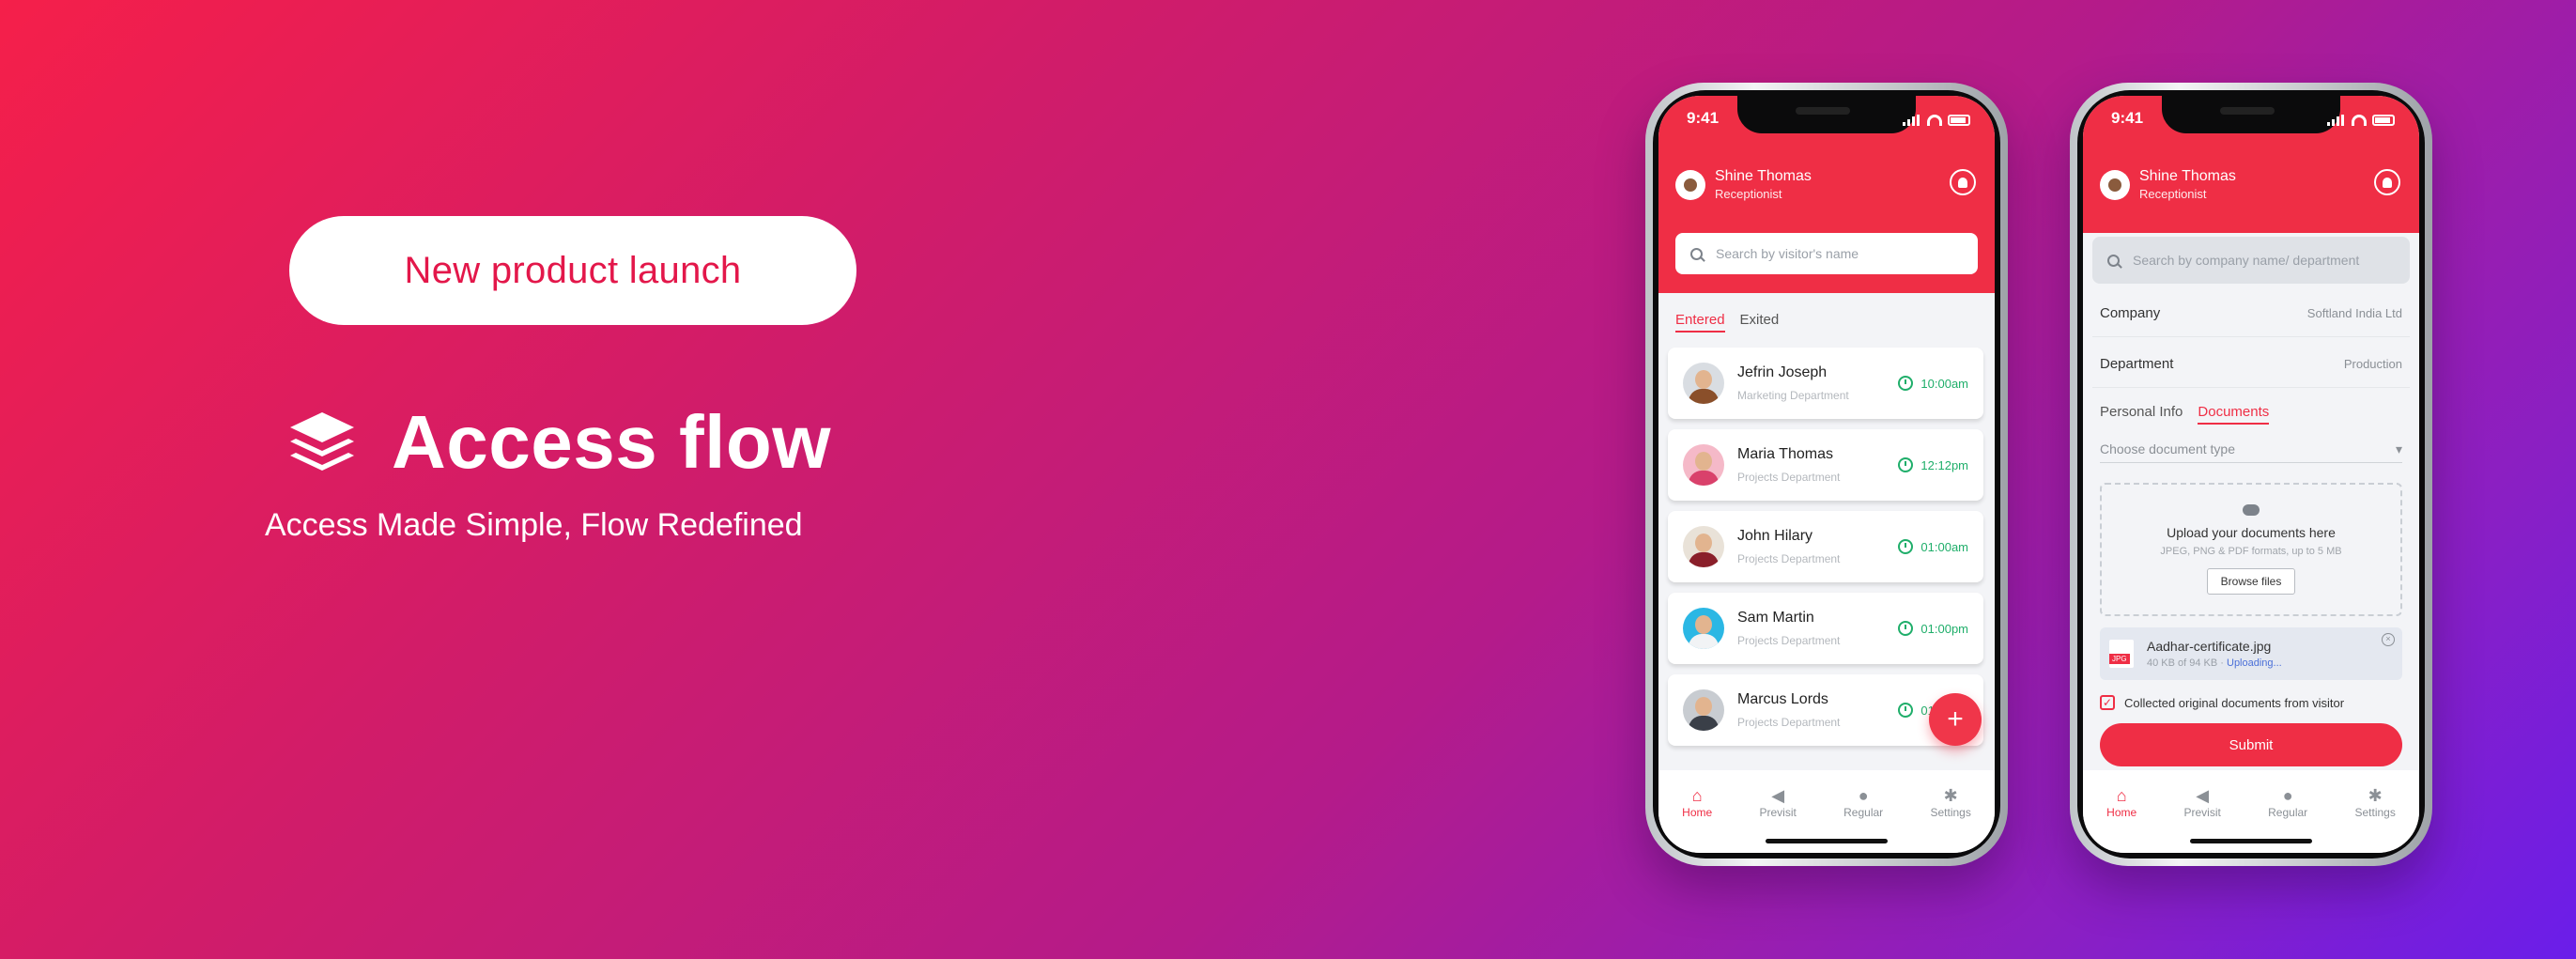  Describe the element at coordinates (322, 441) in the screenshot. I see `layers-icon` at that location.